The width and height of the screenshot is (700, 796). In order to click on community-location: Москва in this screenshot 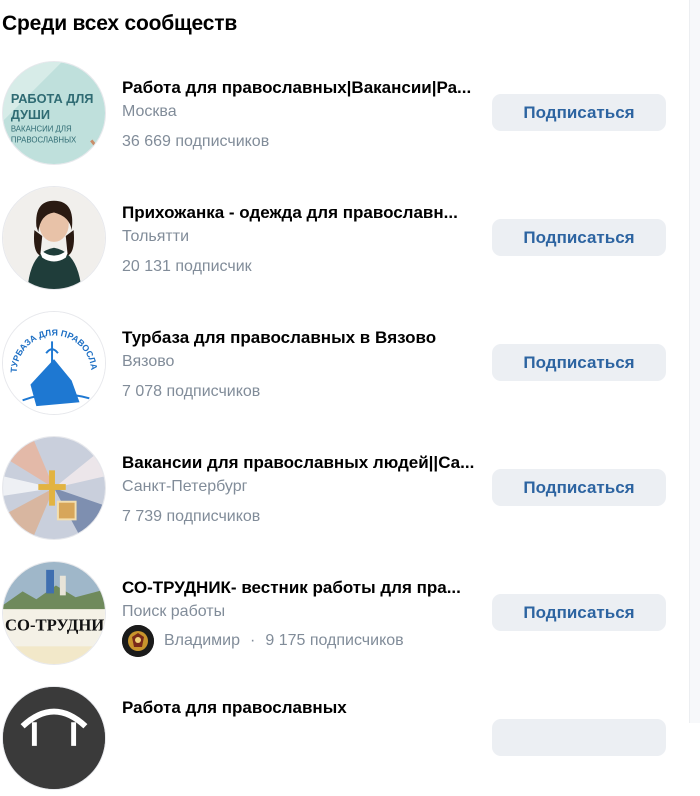, I will do `click(149, 111)`.